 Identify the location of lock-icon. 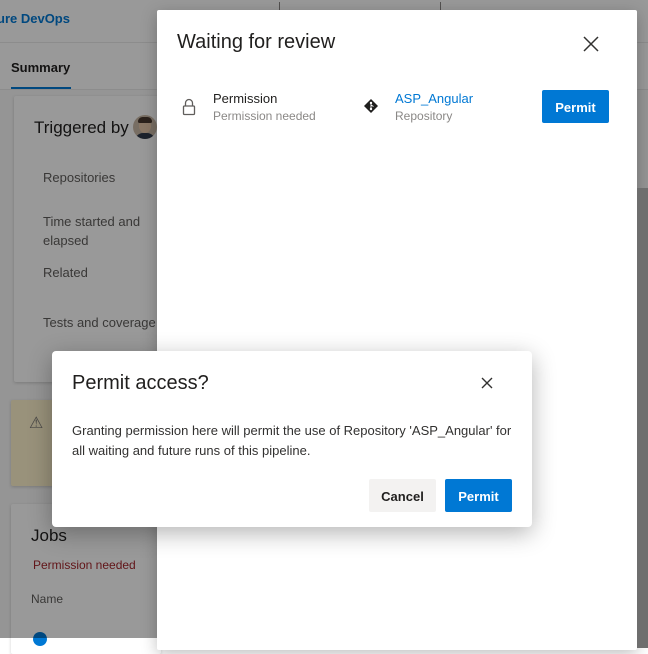
(189, 107).